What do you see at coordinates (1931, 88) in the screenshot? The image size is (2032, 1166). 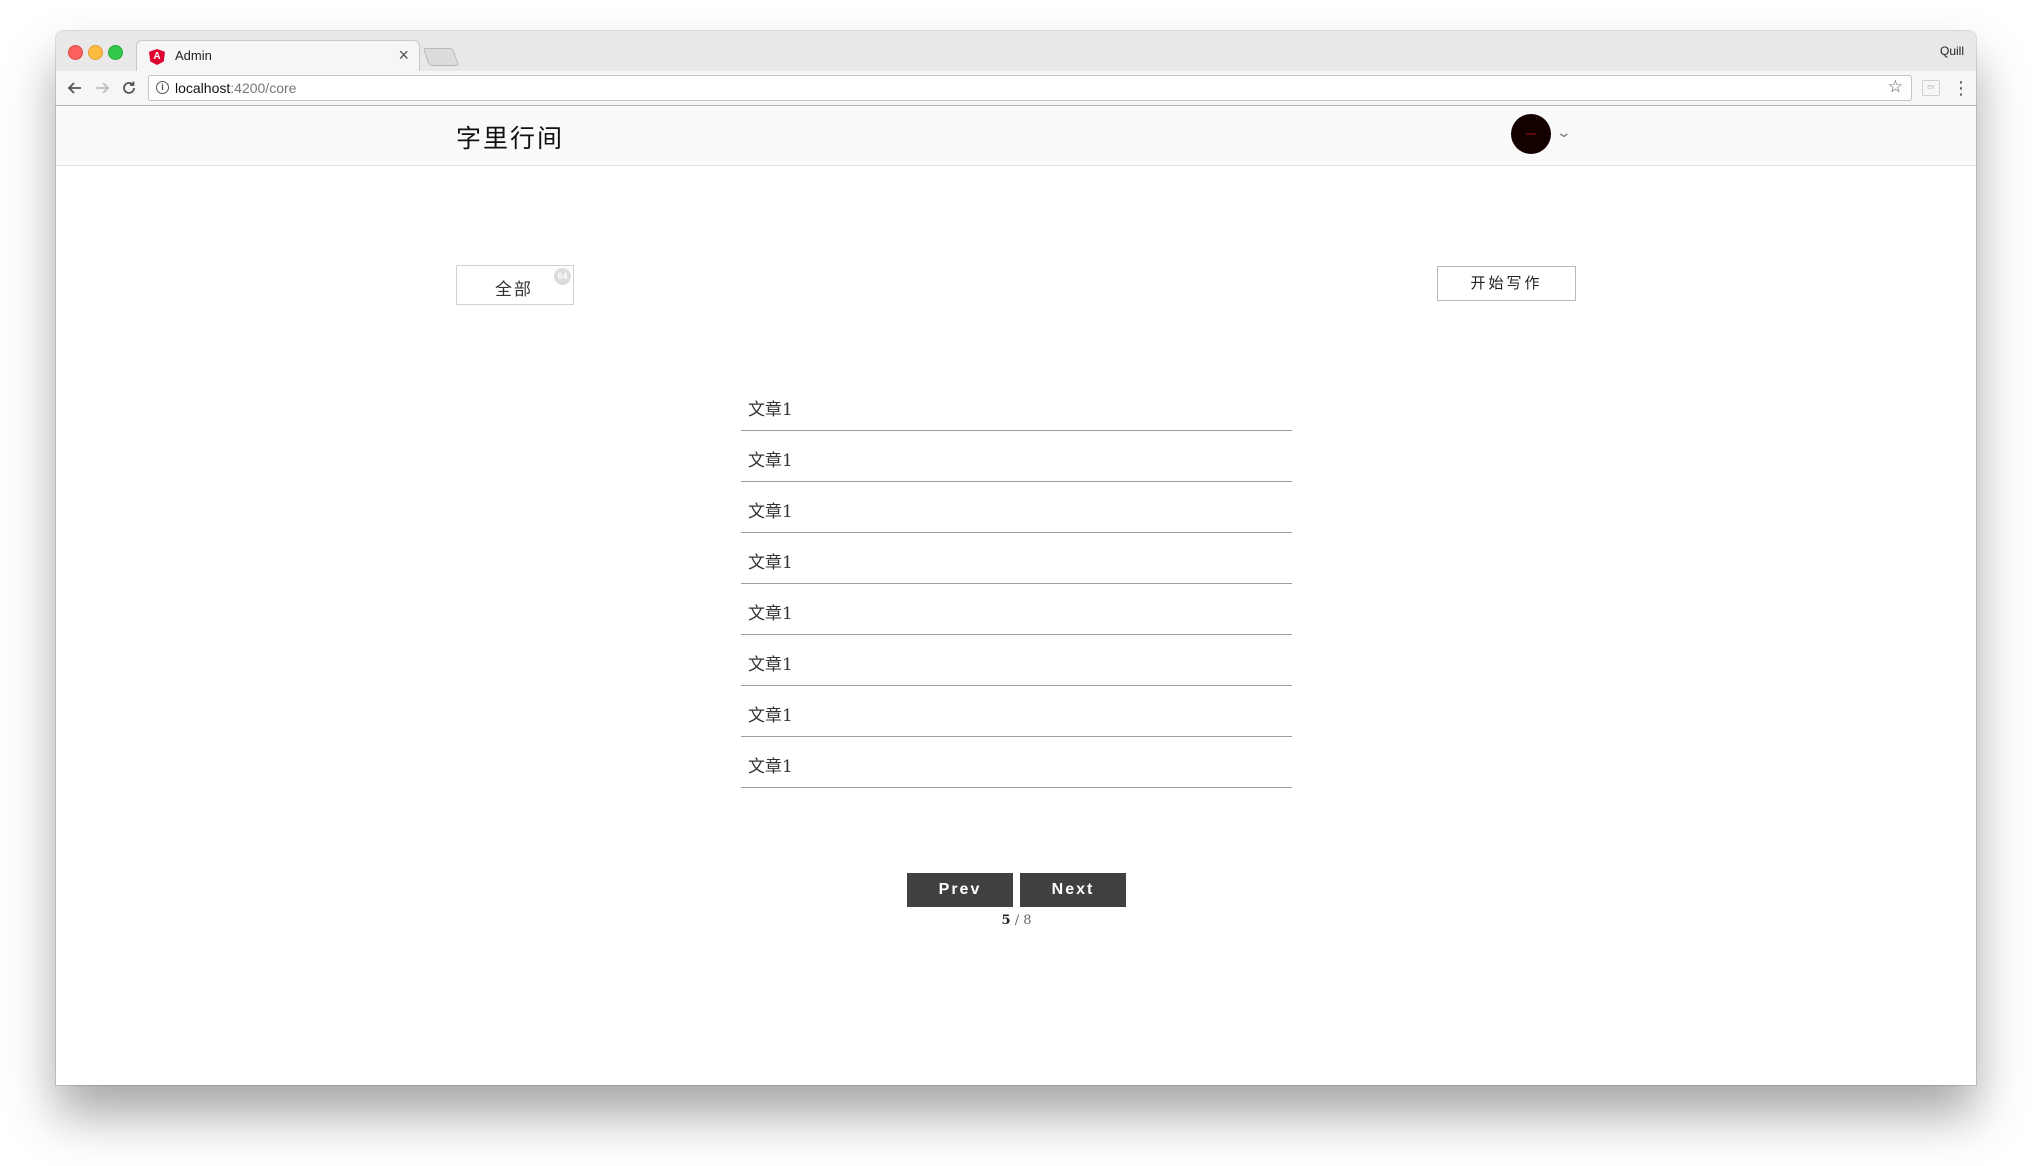 I see `extension-icon: ex` at bounding box center [1931, 88].